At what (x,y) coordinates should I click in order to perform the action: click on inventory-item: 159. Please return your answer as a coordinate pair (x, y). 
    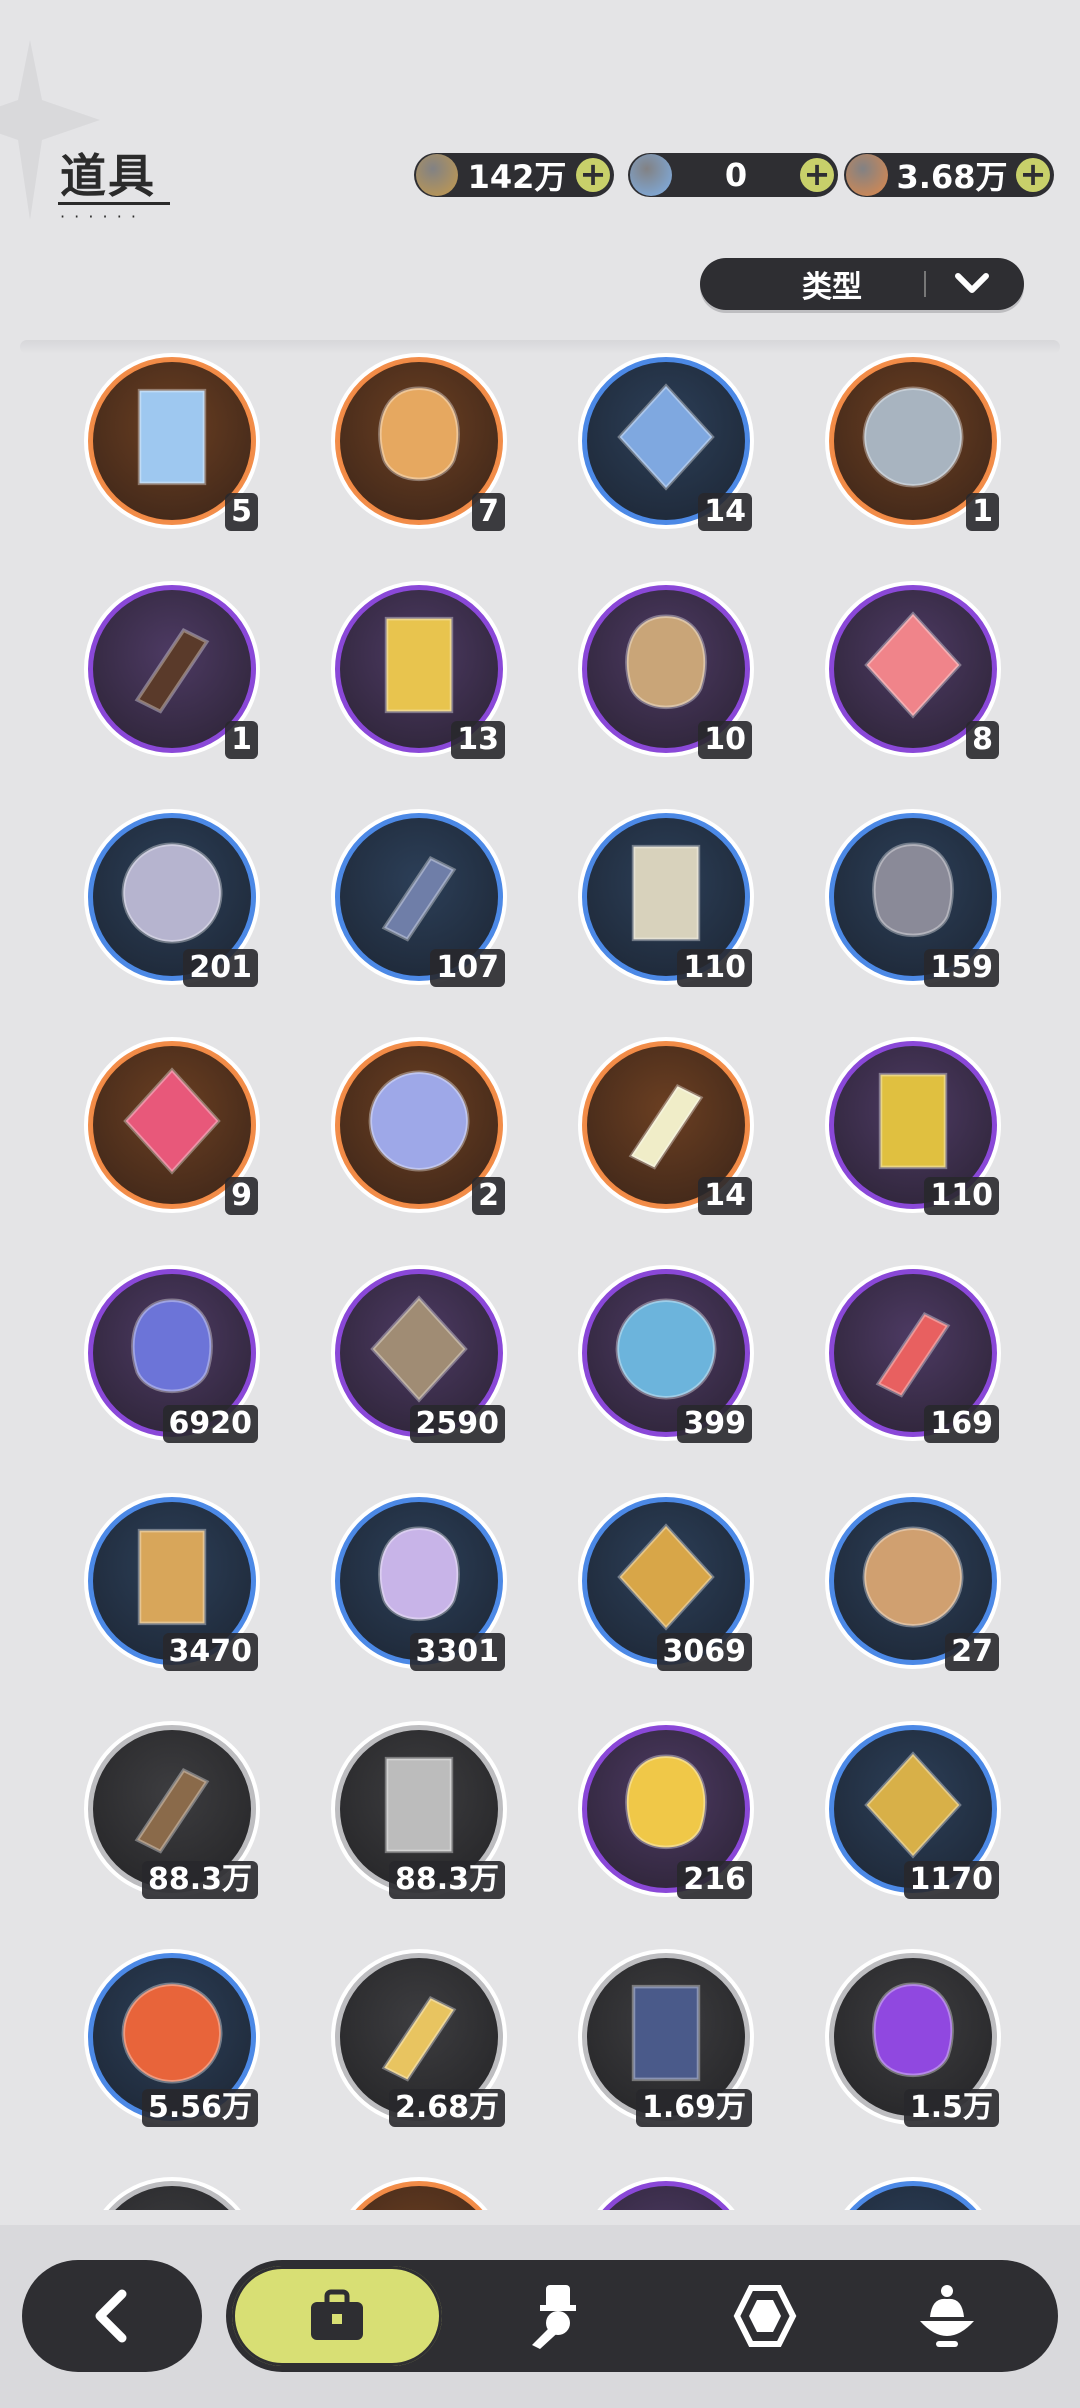
    Looking at the image, I should click on (913, 898).